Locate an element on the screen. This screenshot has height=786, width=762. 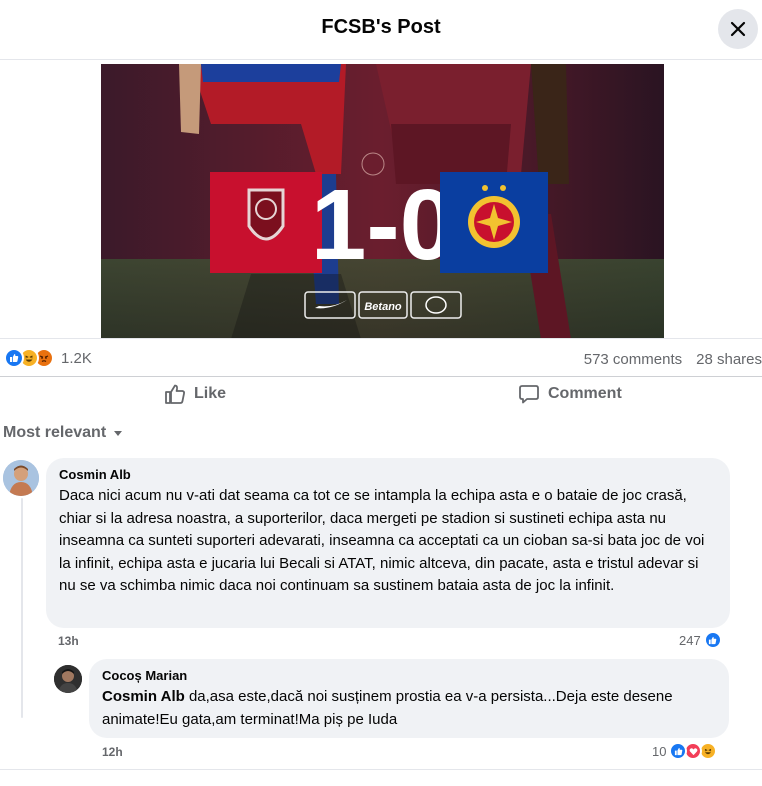
sponsor-betano: Betano is located at coordinates (383, 307).